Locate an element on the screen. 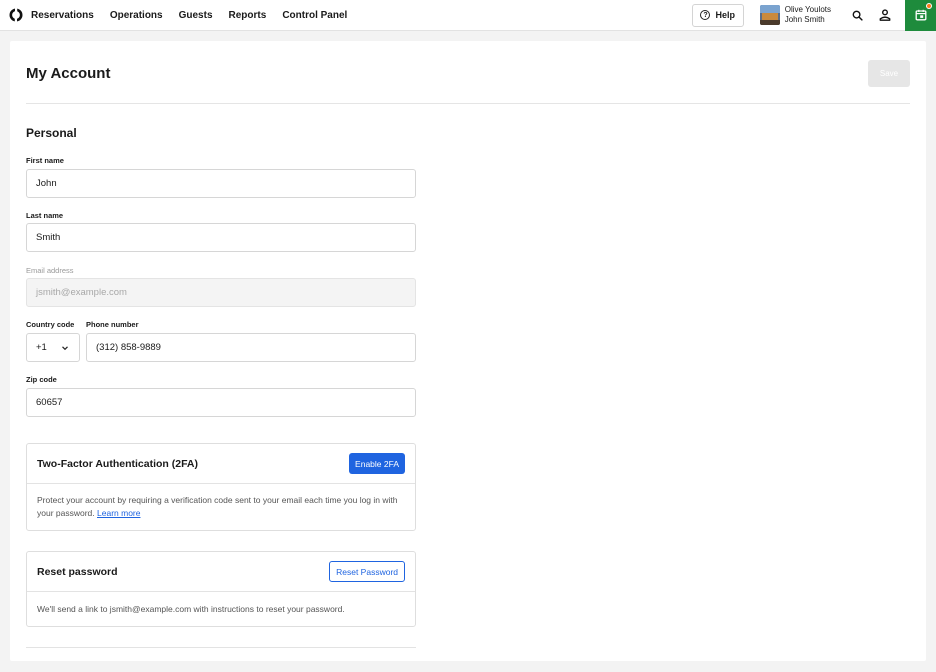 The width and height of the screenshot is (936, 672). country-code-select: +1 is located at coordinates (53, 347).